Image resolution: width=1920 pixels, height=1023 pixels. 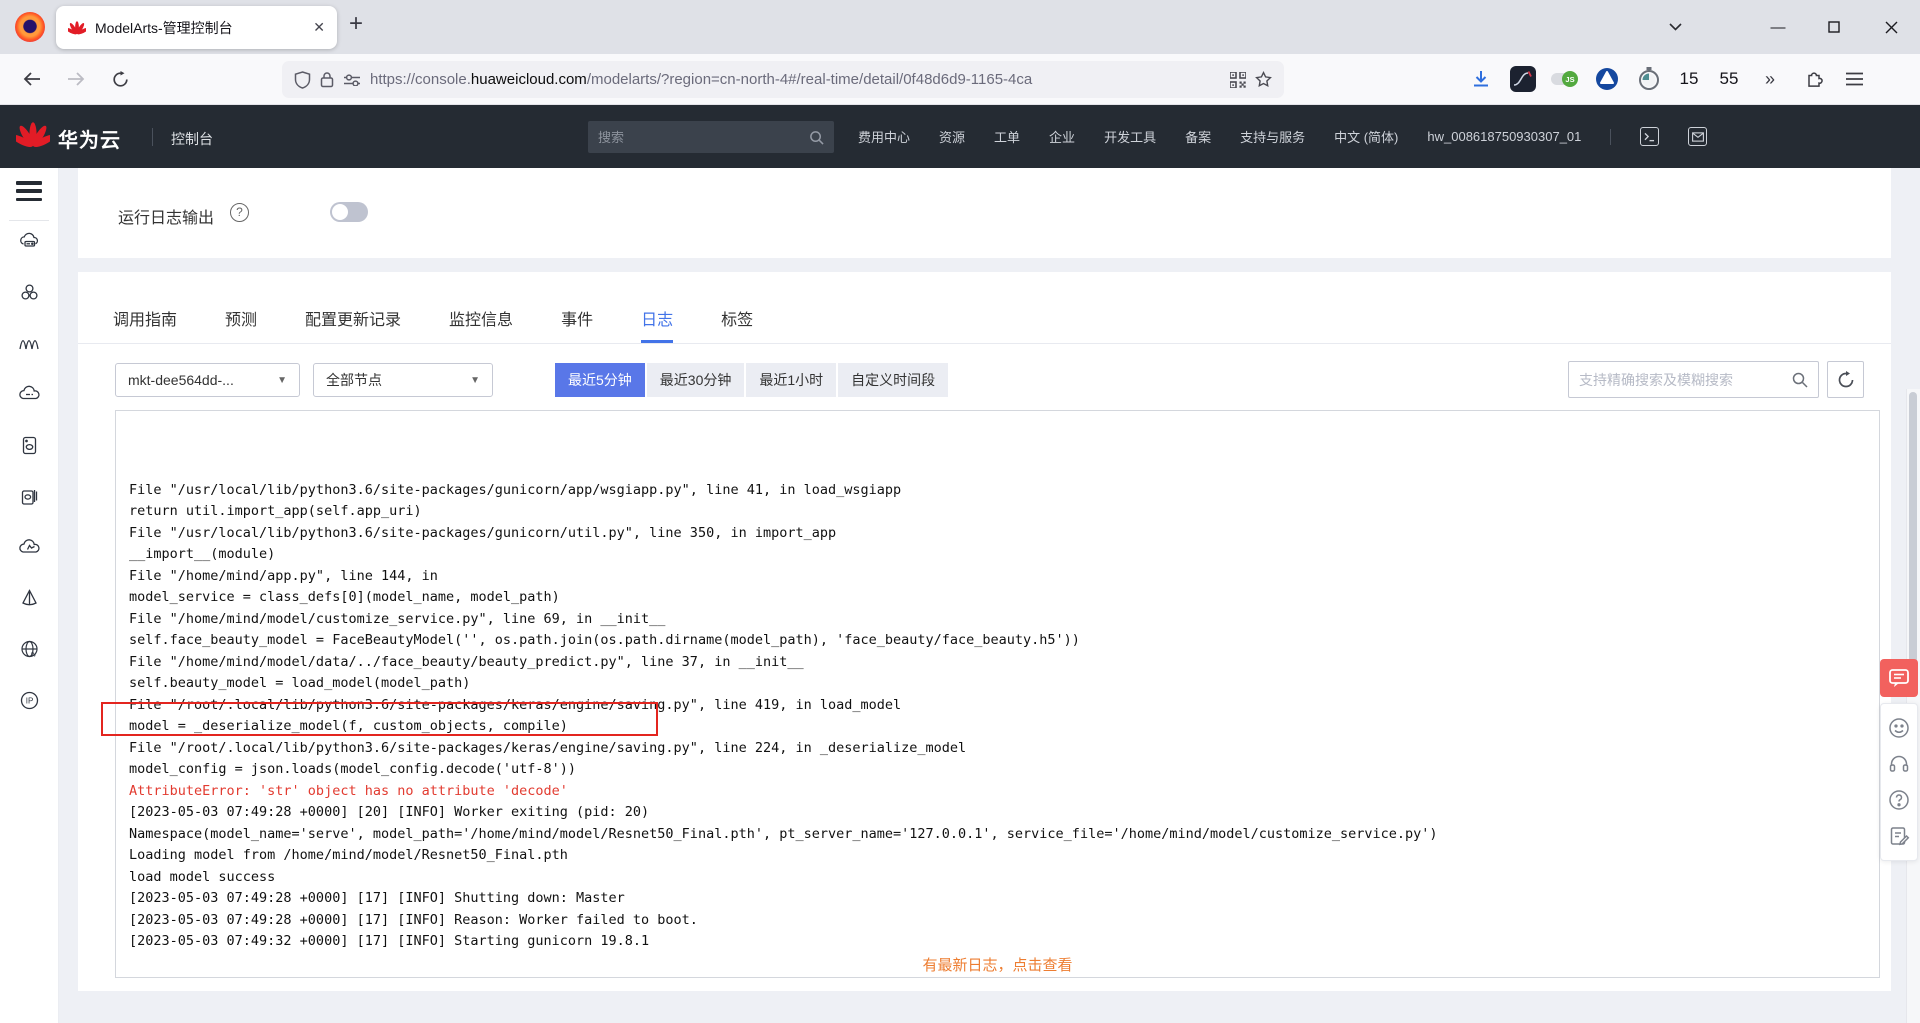 What do you see at coordinates (32, 79) in the screenshot?
I see `back-icon` at bounding box center [32, 79].